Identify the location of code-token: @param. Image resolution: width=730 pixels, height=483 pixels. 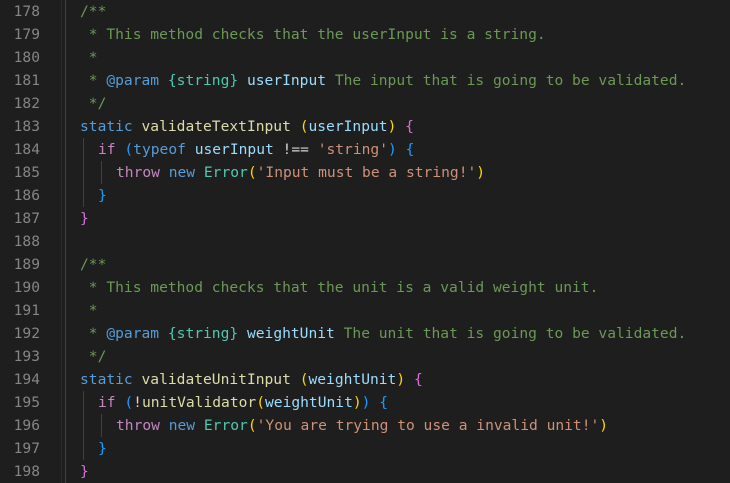
(133, 80).